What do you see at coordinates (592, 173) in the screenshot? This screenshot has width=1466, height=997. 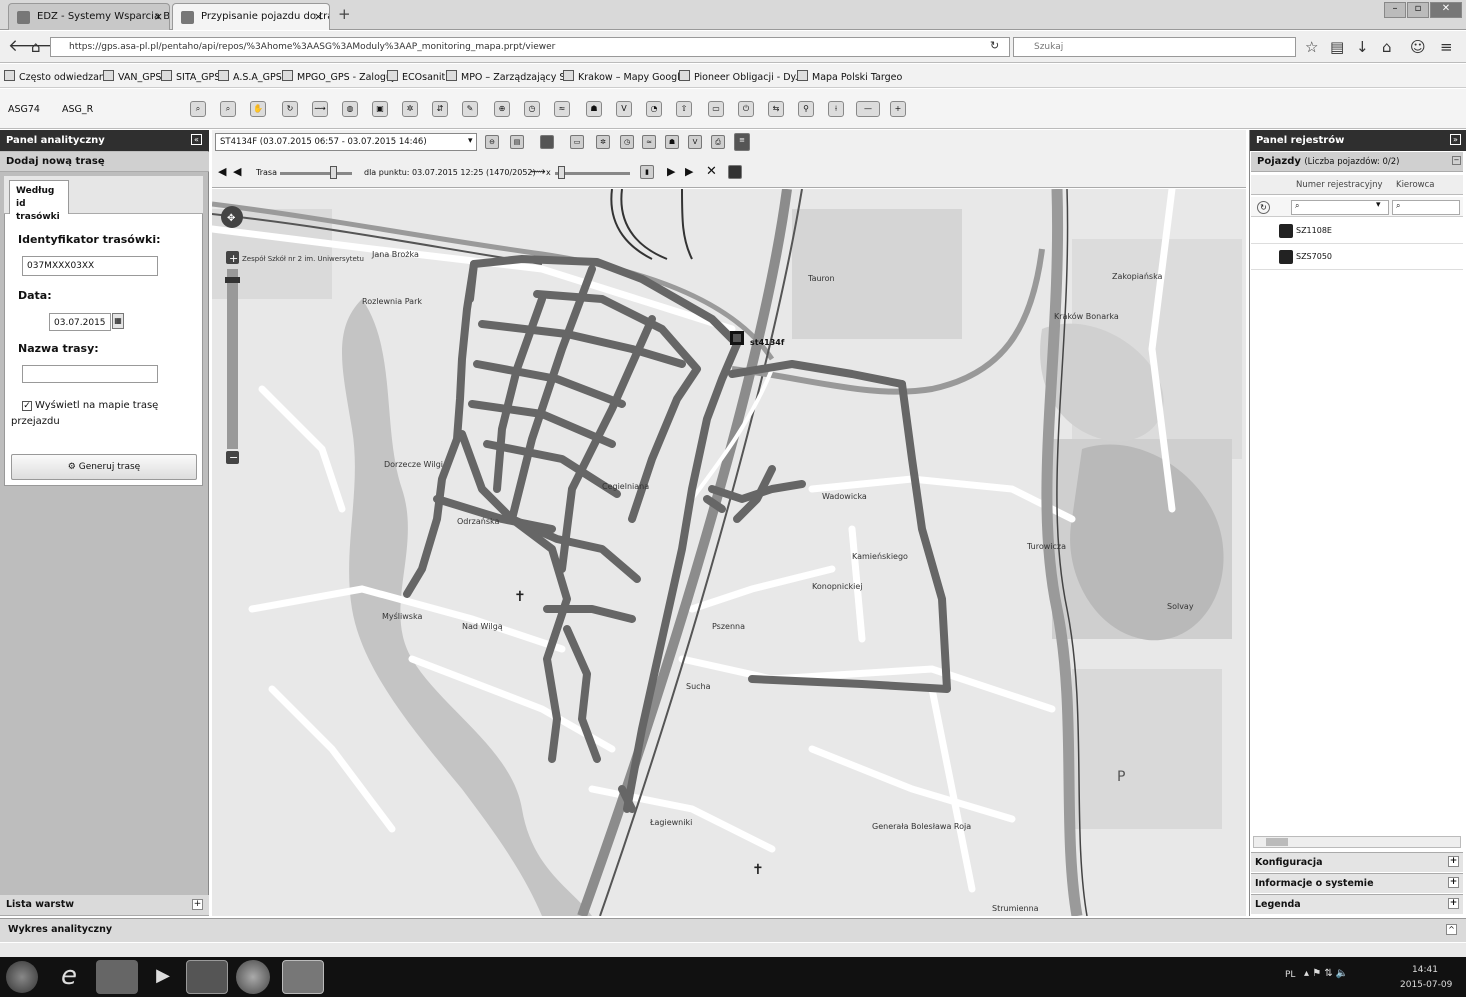 I see `speed-slider` at bounding box center [592, 173].